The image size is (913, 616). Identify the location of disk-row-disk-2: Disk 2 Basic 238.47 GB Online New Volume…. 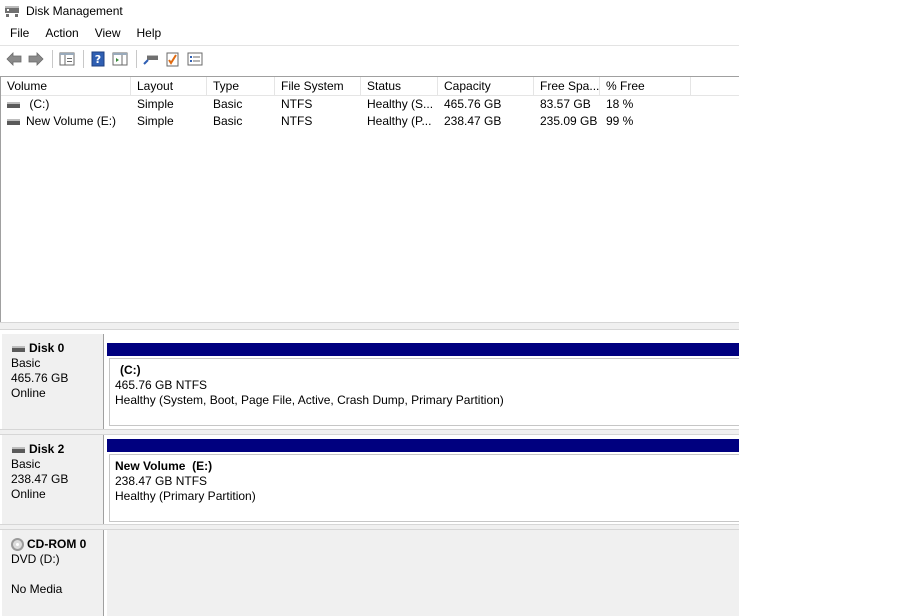
(369, 482).